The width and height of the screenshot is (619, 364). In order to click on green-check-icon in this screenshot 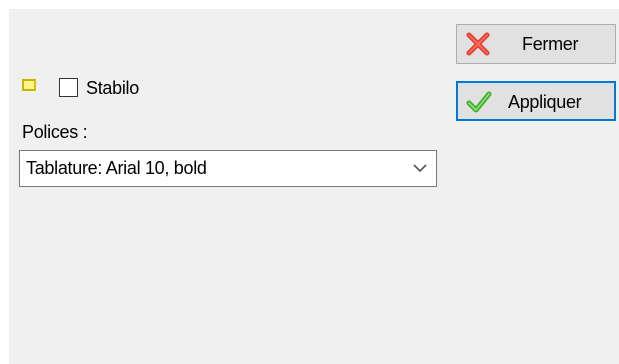, I will do `click(479, 102)`.